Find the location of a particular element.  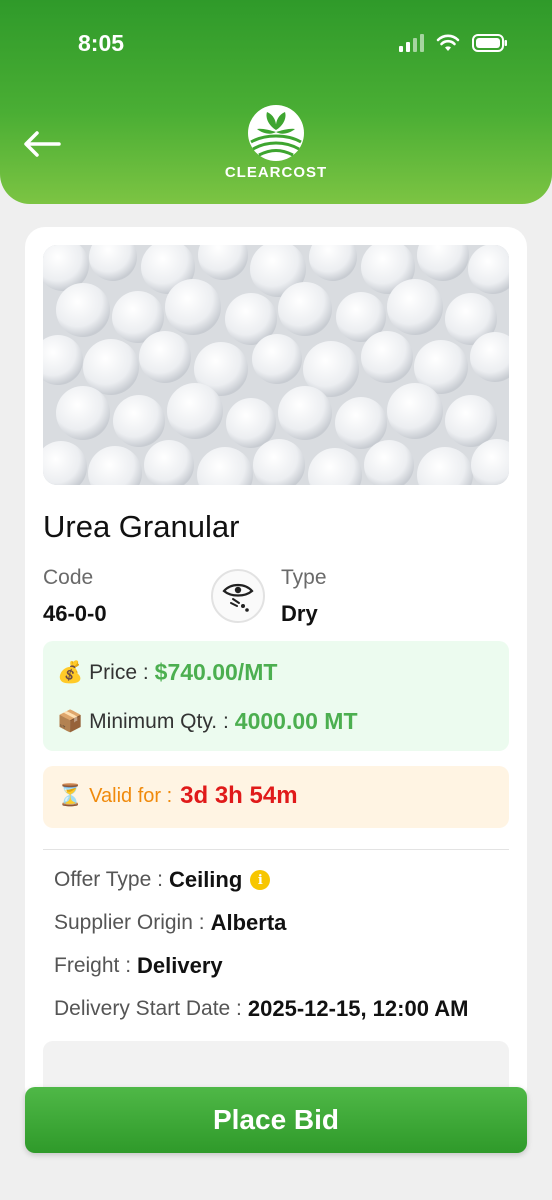

type-label: Type is located at coordinates (304, 577).